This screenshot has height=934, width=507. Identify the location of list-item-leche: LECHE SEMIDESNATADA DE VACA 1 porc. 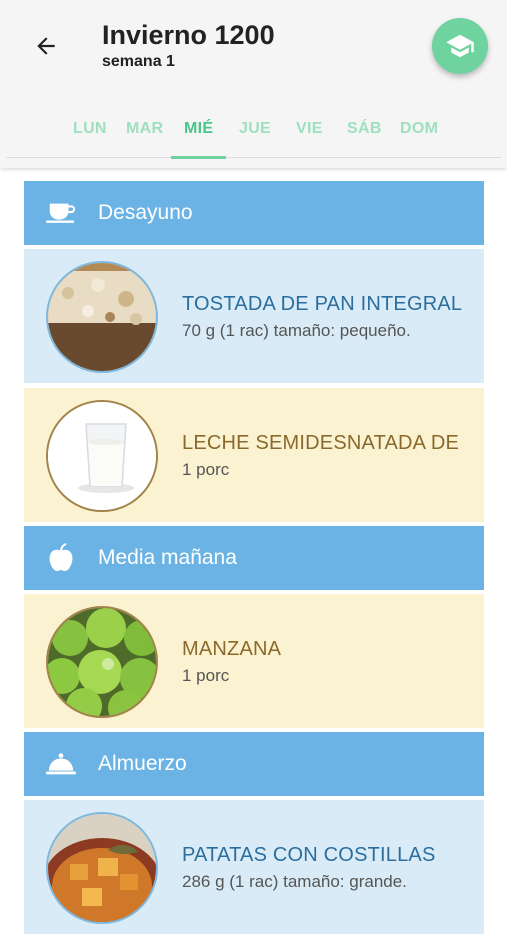
(254, 455).